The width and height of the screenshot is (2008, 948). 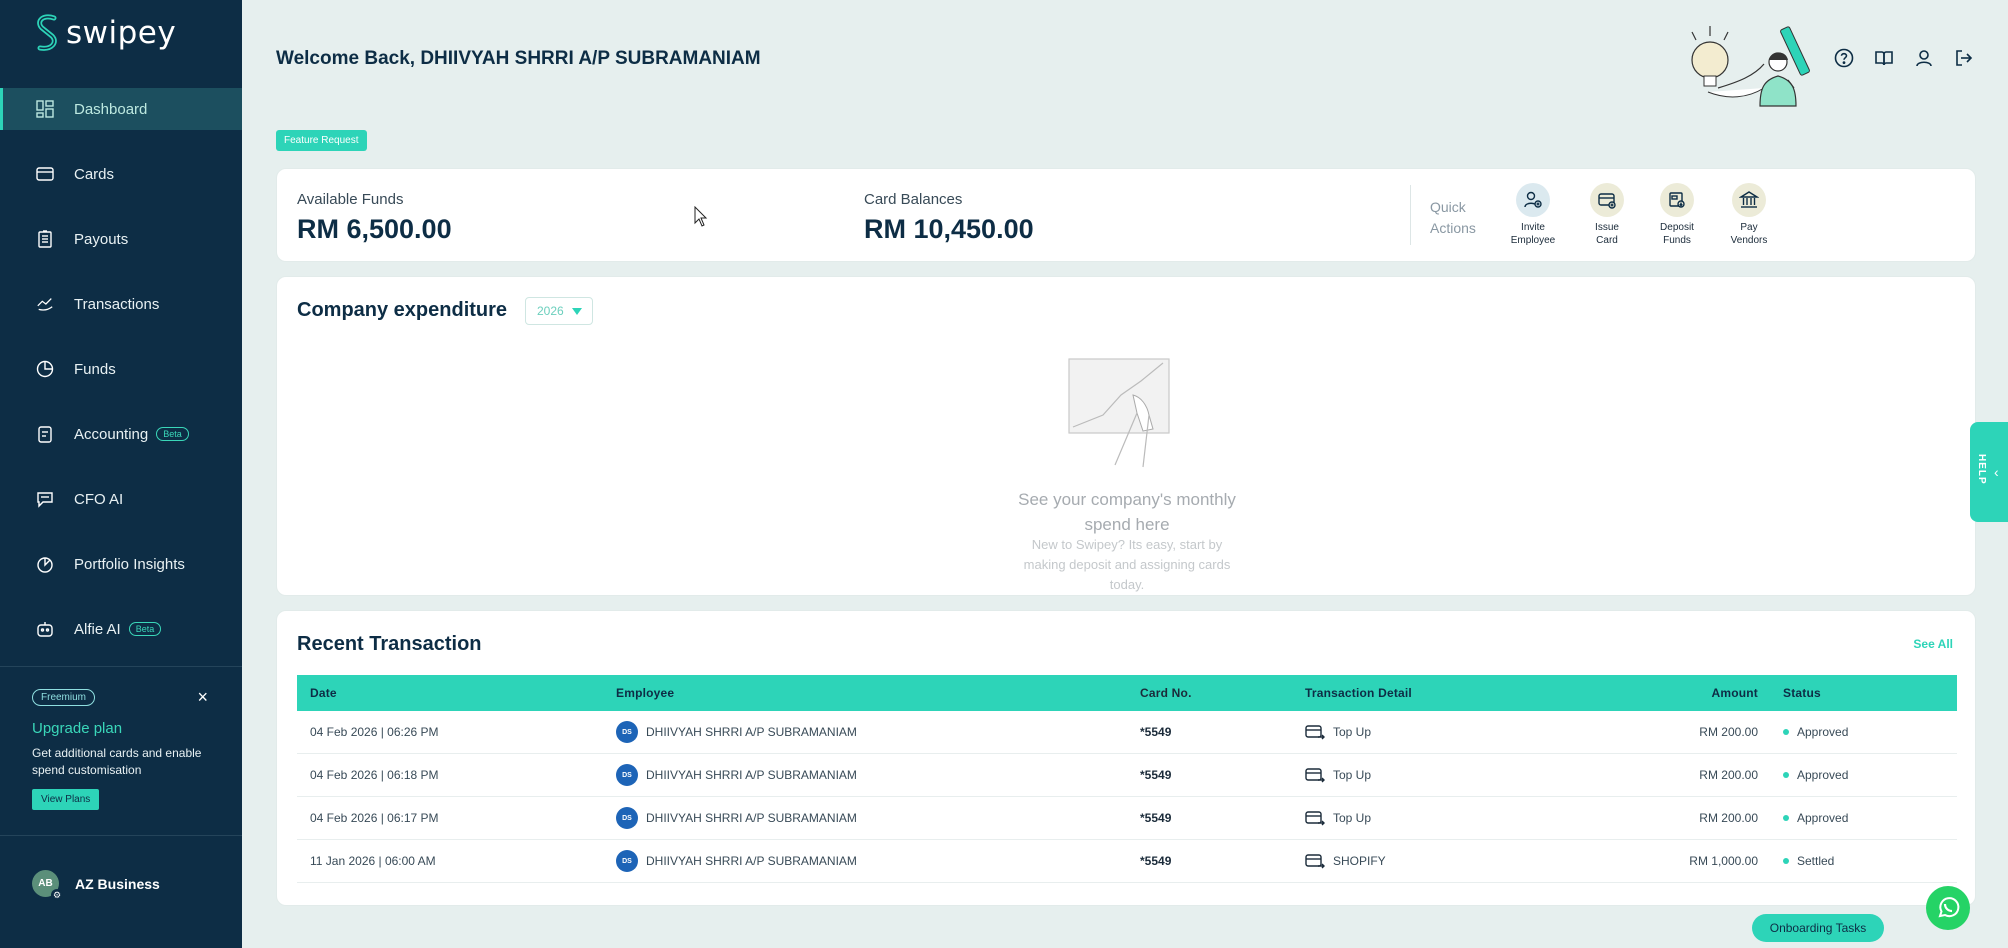 What do you see at coordinates (1844, 58) in the screenshot?
I see `help-circle-icon` at bounding box center [1844, 58].